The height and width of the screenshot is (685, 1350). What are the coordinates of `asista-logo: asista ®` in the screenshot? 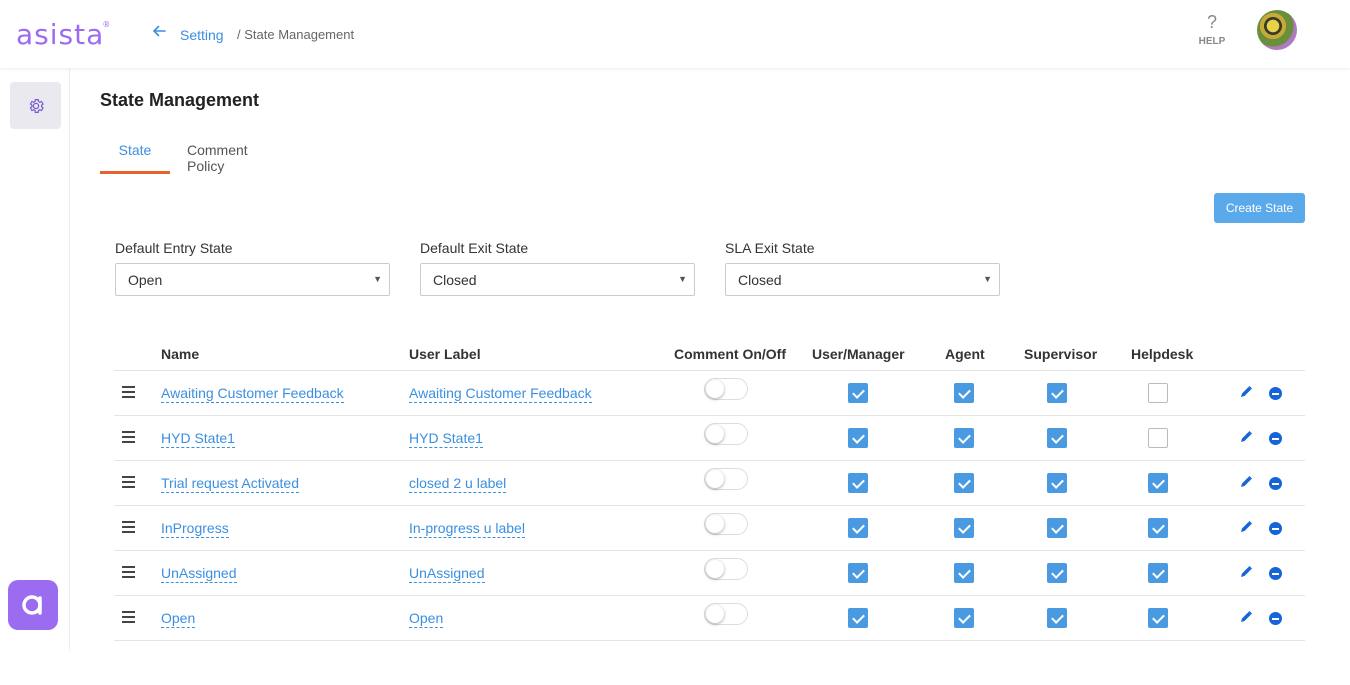 It's located at (63, 34).